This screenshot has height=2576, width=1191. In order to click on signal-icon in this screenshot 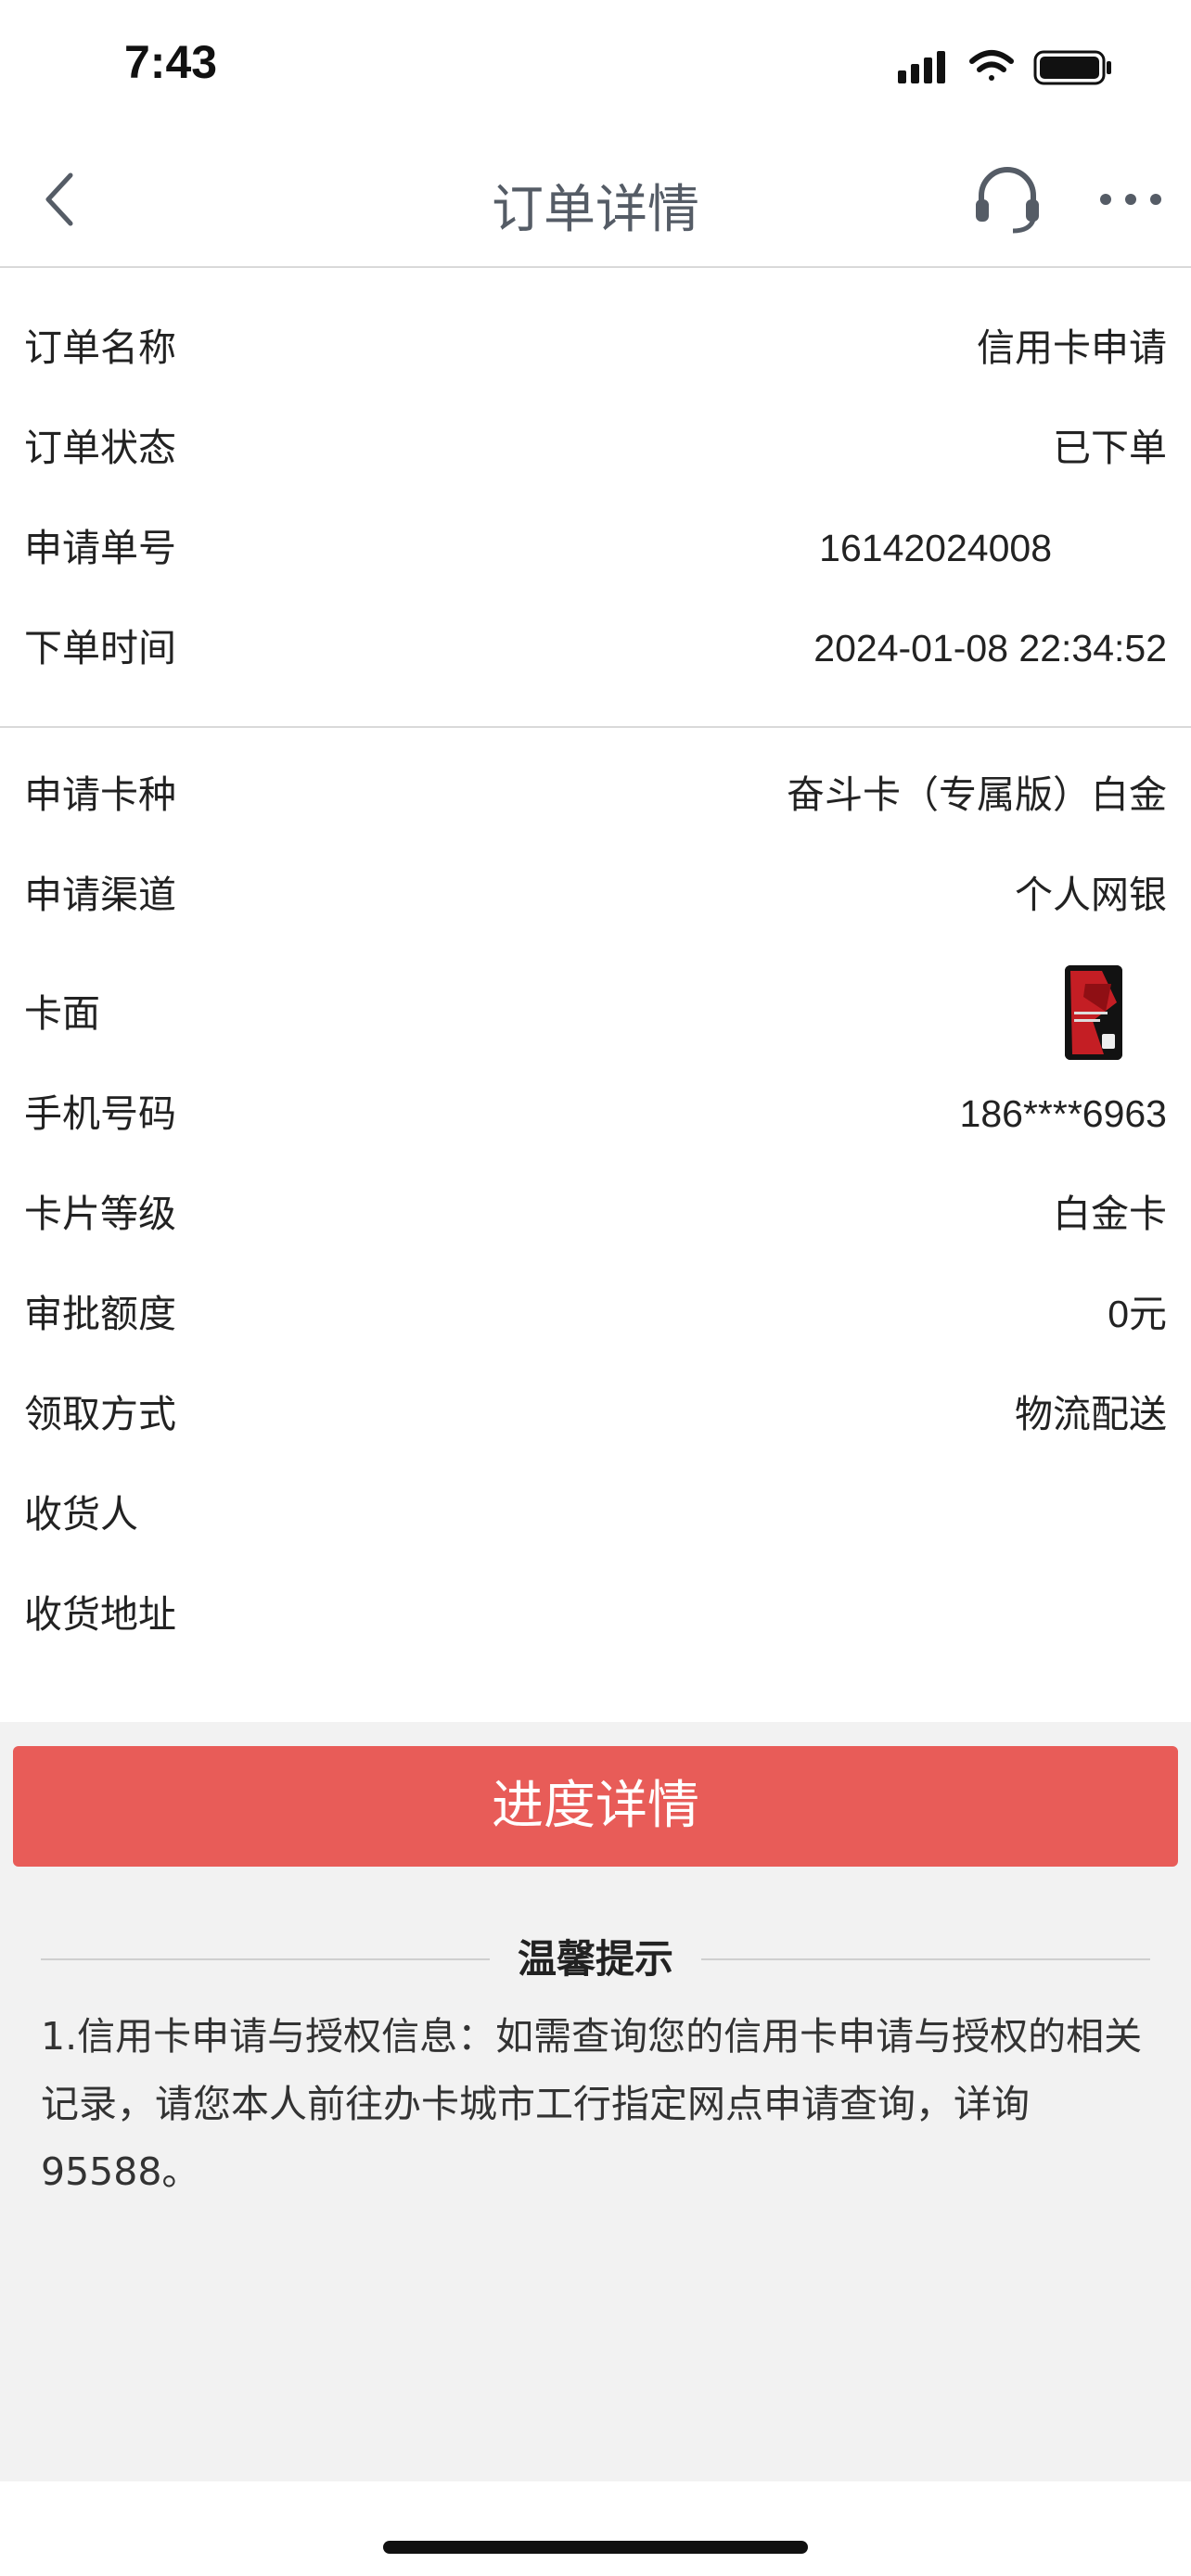, I will do `click(921, 67)`.